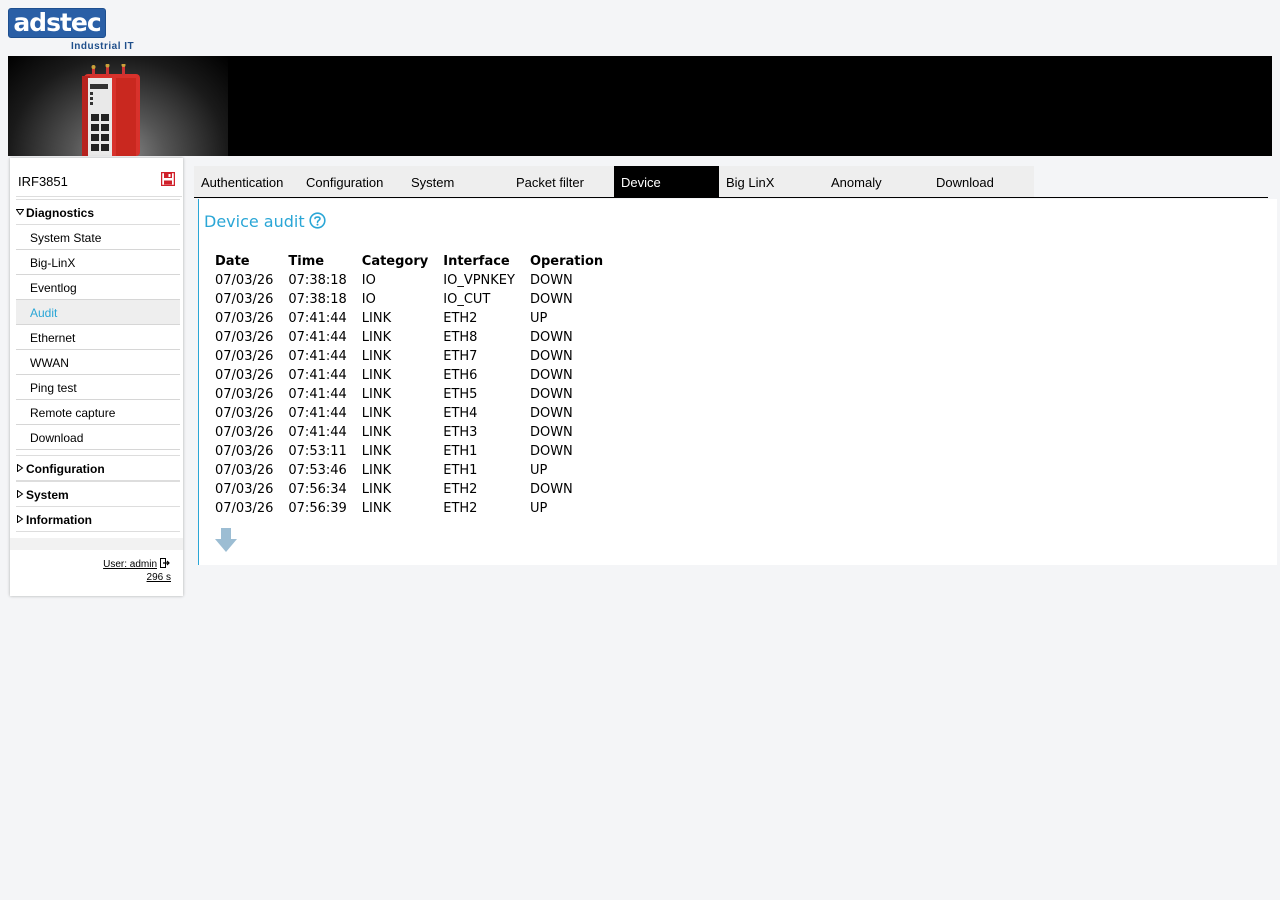 This screenshot has height=900, width=1280. I want to click on tab-authentication: Authentication, so click(246, 181).